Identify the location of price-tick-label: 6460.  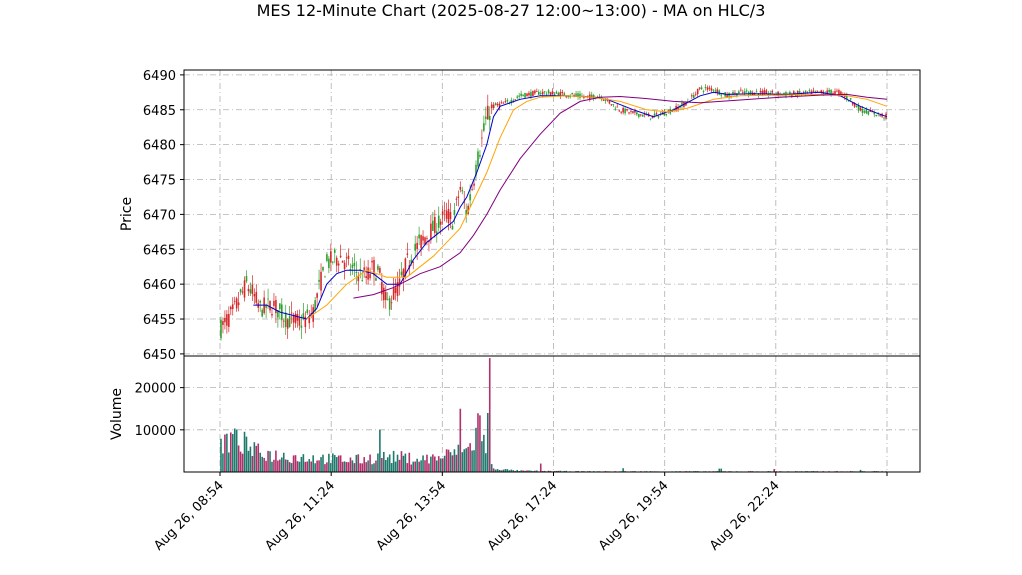
(159, 285).